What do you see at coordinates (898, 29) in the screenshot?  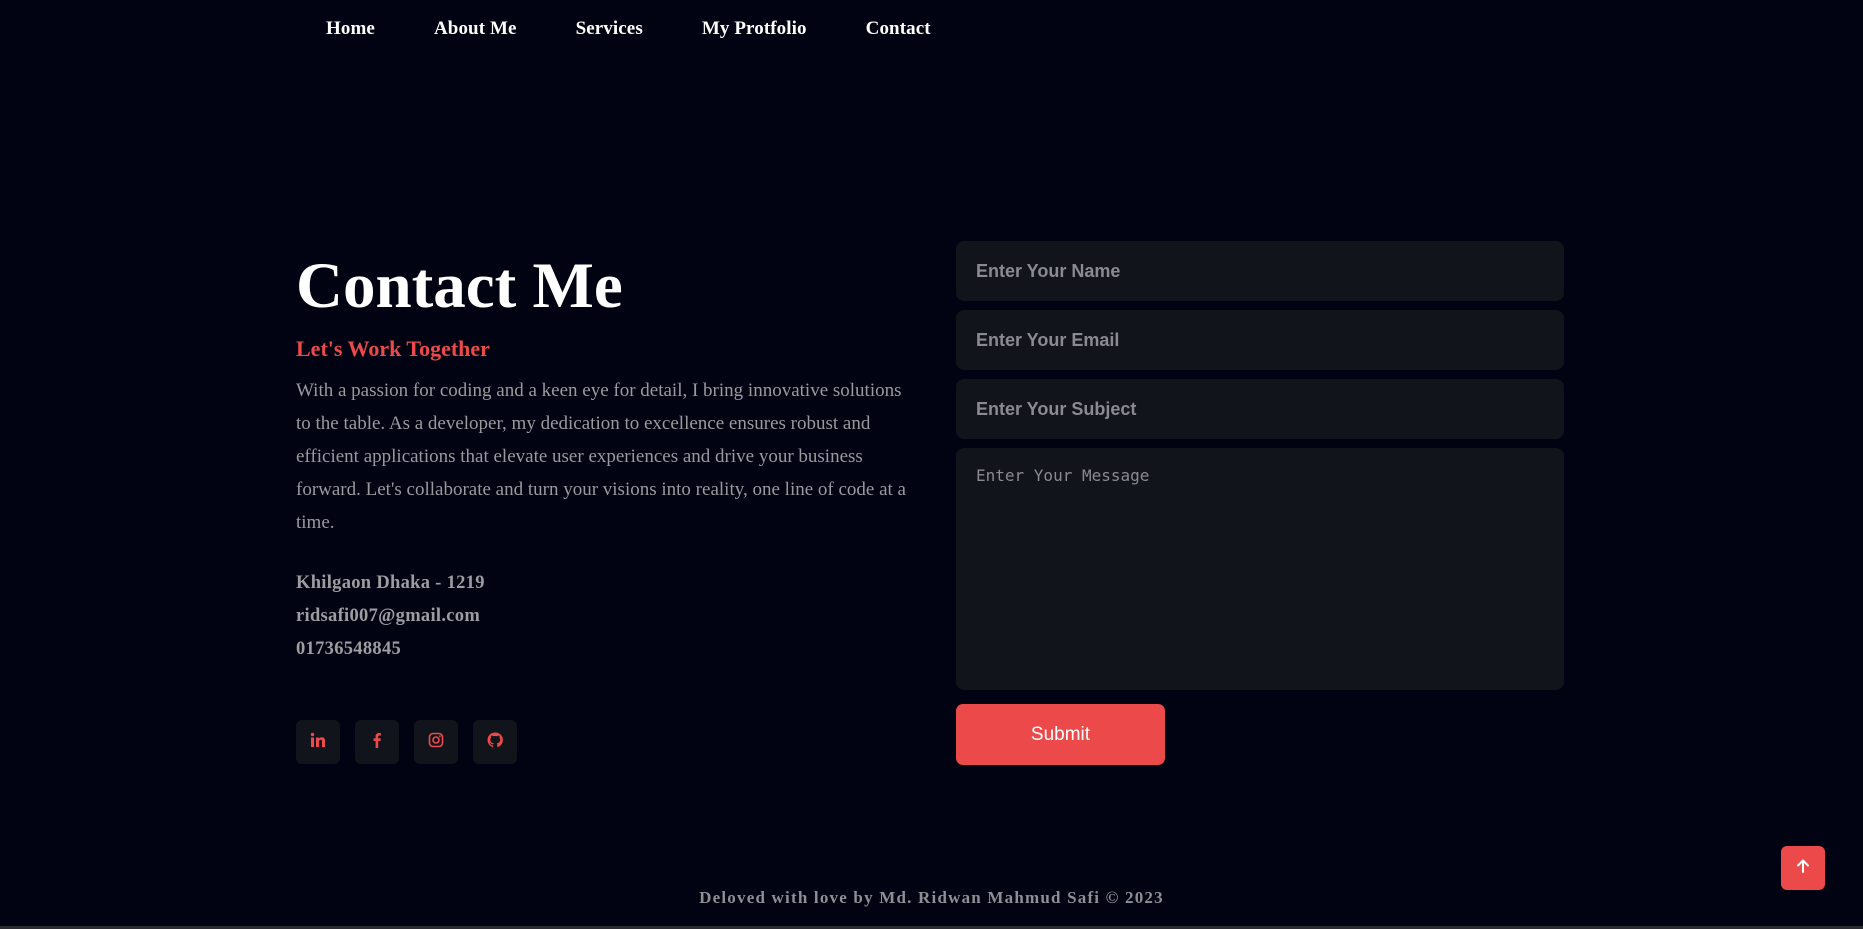 I see `nav-link-contact: Contact` at bounding box center [898, 29].